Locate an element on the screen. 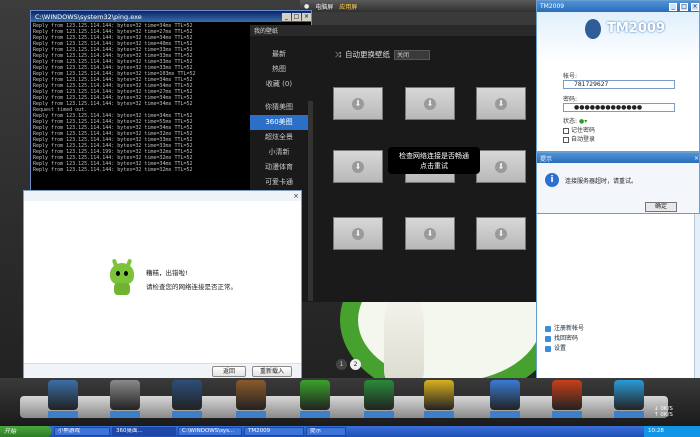 The height and width of the screenshot is (437, 700). page-dot-1: 1 is located at coordinates (341, 364).